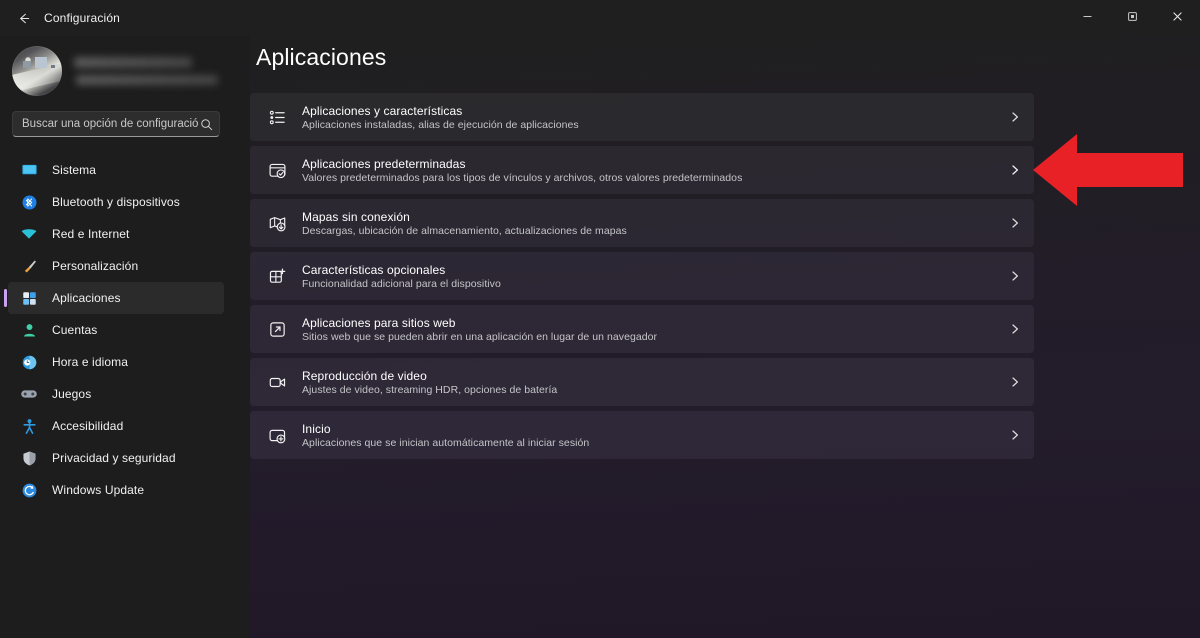 The width and height of the screenshot is (1200, 638). What do you see at coordinates (382, 110) in the screenshot?
I see `card-title: Aplicaciones y características` at bounding box center [382, 110].